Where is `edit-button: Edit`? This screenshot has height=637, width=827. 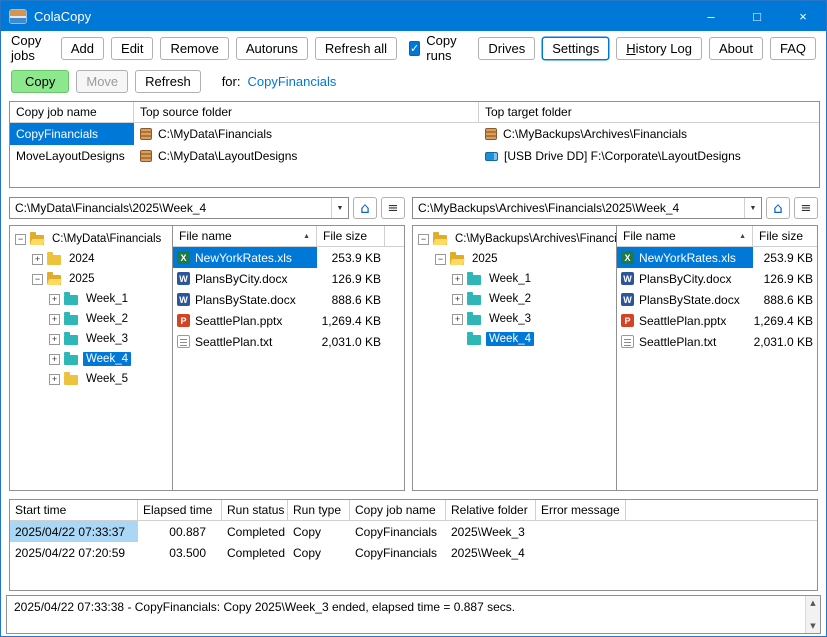 edit-button: Edit is located at coordinates (132, 48).